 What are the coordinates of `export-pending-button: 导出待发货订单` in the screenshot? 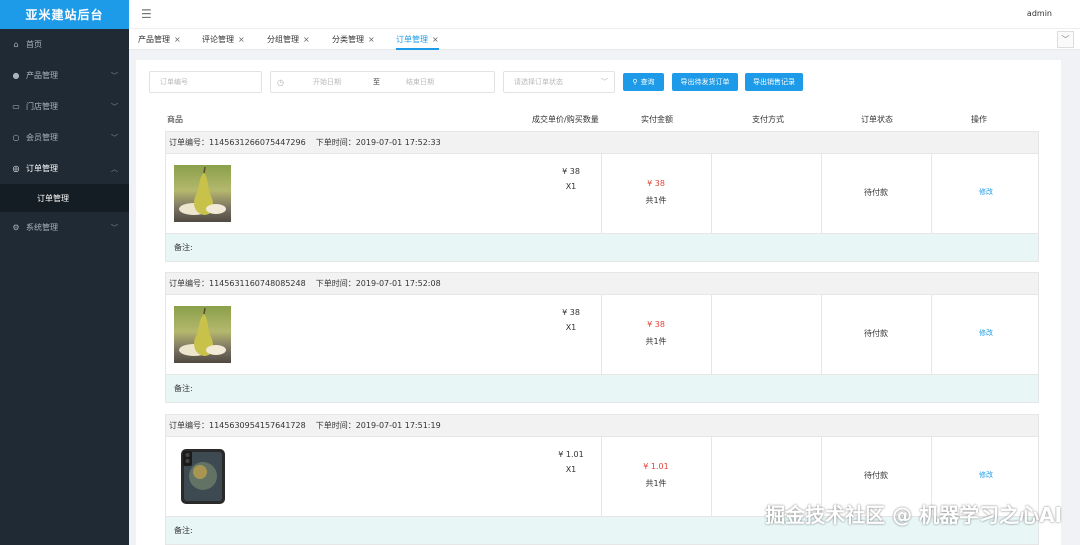 It's located at (705, 82).